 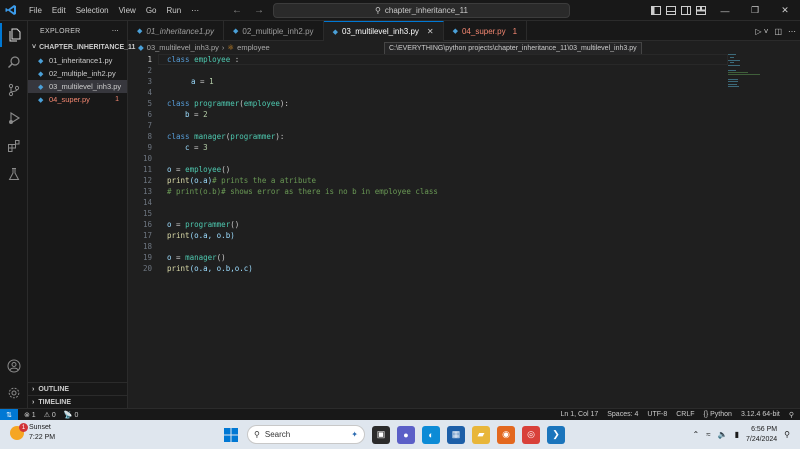 What do you see at coordinates (686, 10) in the screenshot?
I see `toggle-secondary-sidebar-icon` at bounding box center [686, 10].